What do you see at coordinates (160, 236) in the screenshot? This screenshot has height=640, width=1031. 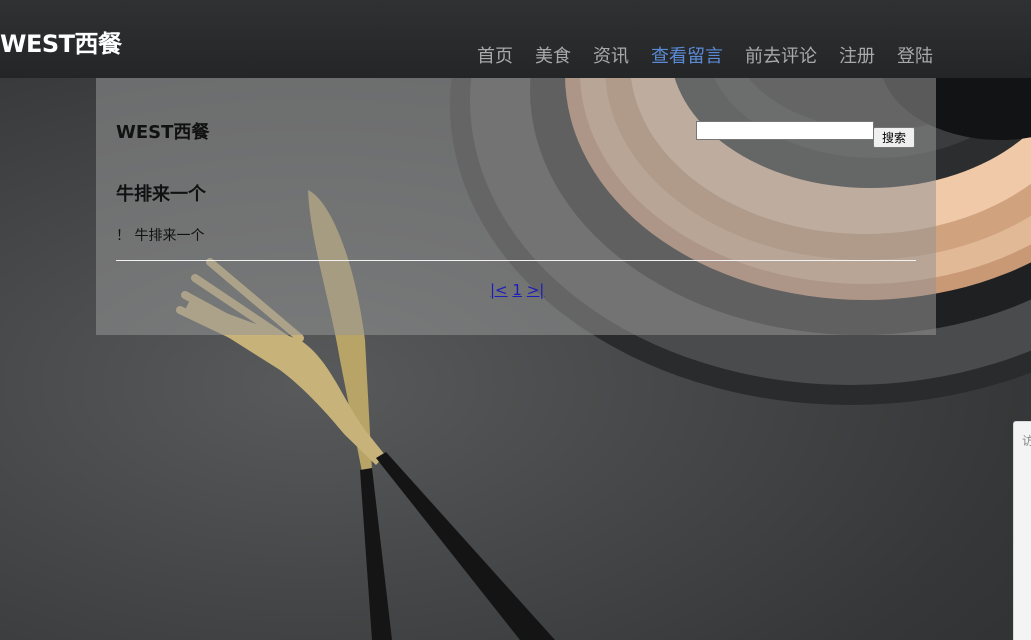 I see `message-body: ！ 牛排来一个` at bounding box center [160, 236].